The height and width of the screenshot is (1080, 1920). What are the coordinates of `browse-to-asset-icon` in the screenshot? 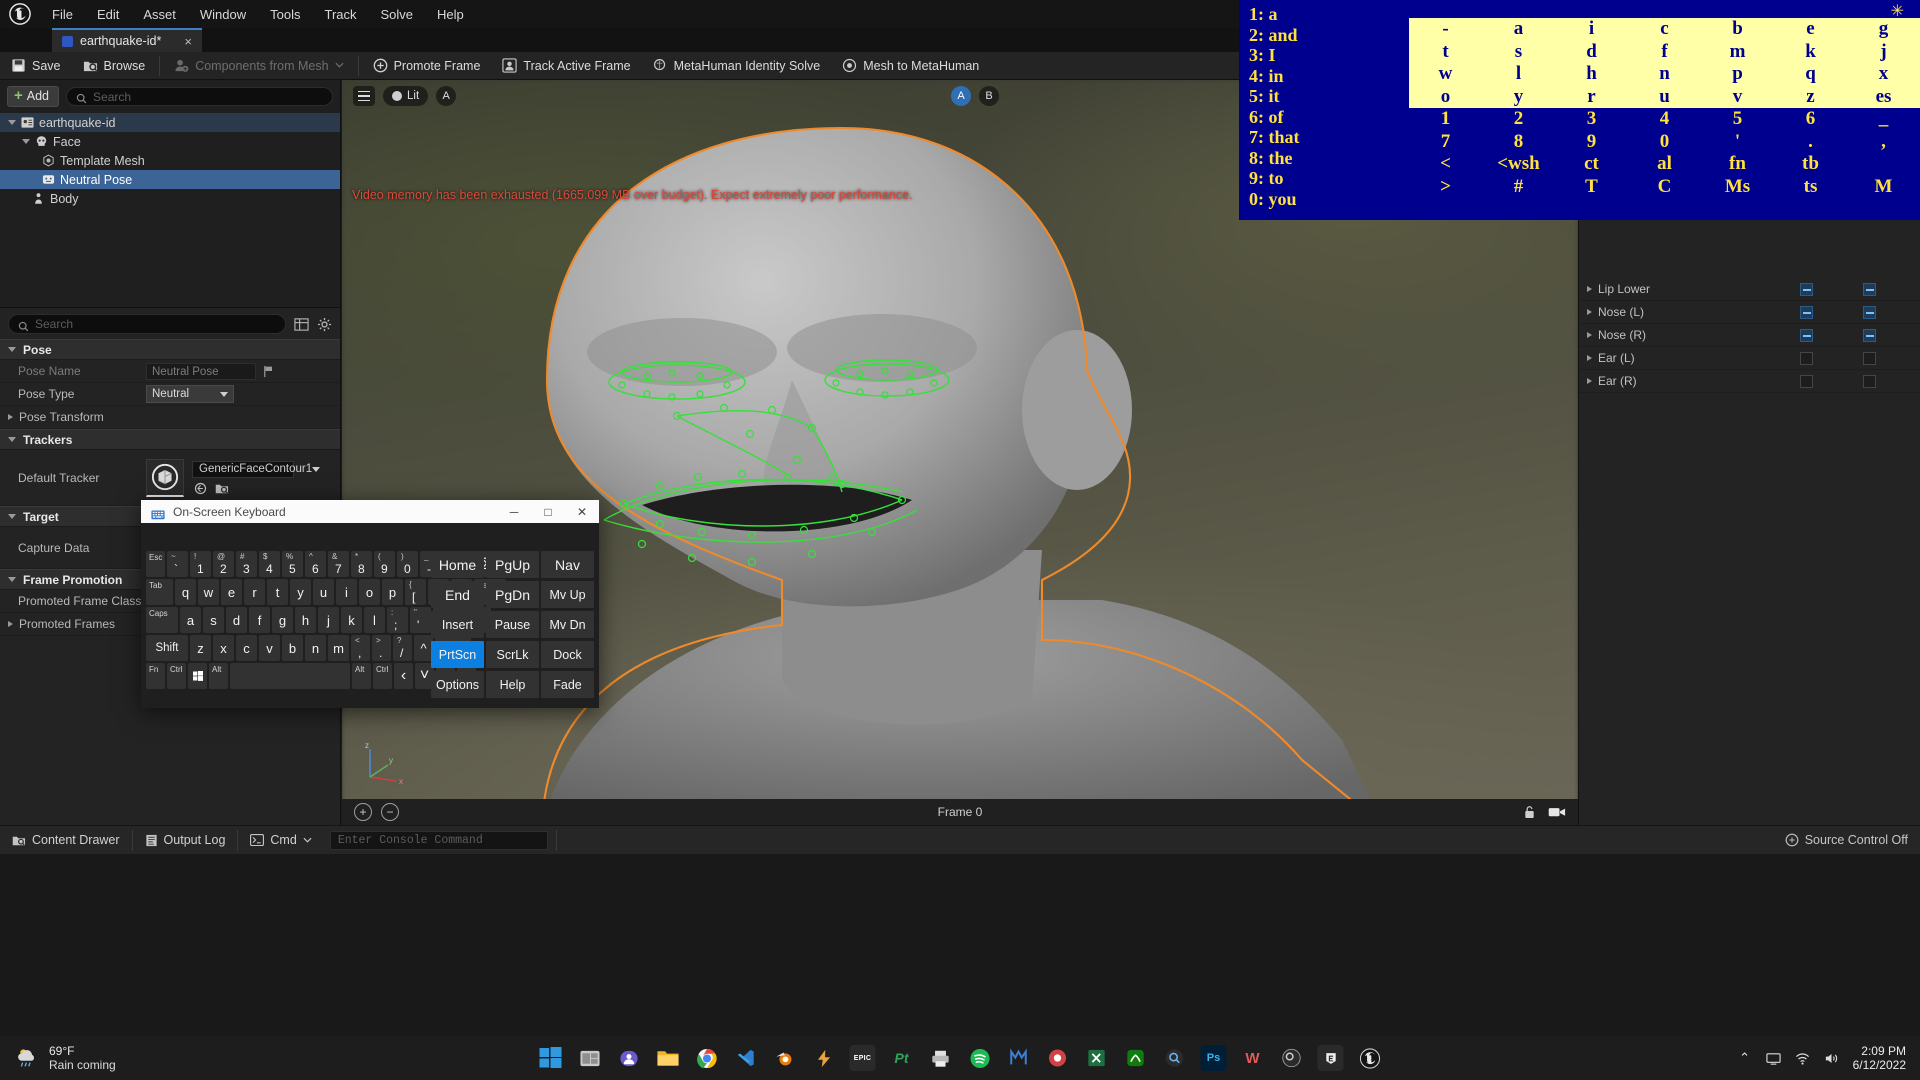 It's located at (200, 488).